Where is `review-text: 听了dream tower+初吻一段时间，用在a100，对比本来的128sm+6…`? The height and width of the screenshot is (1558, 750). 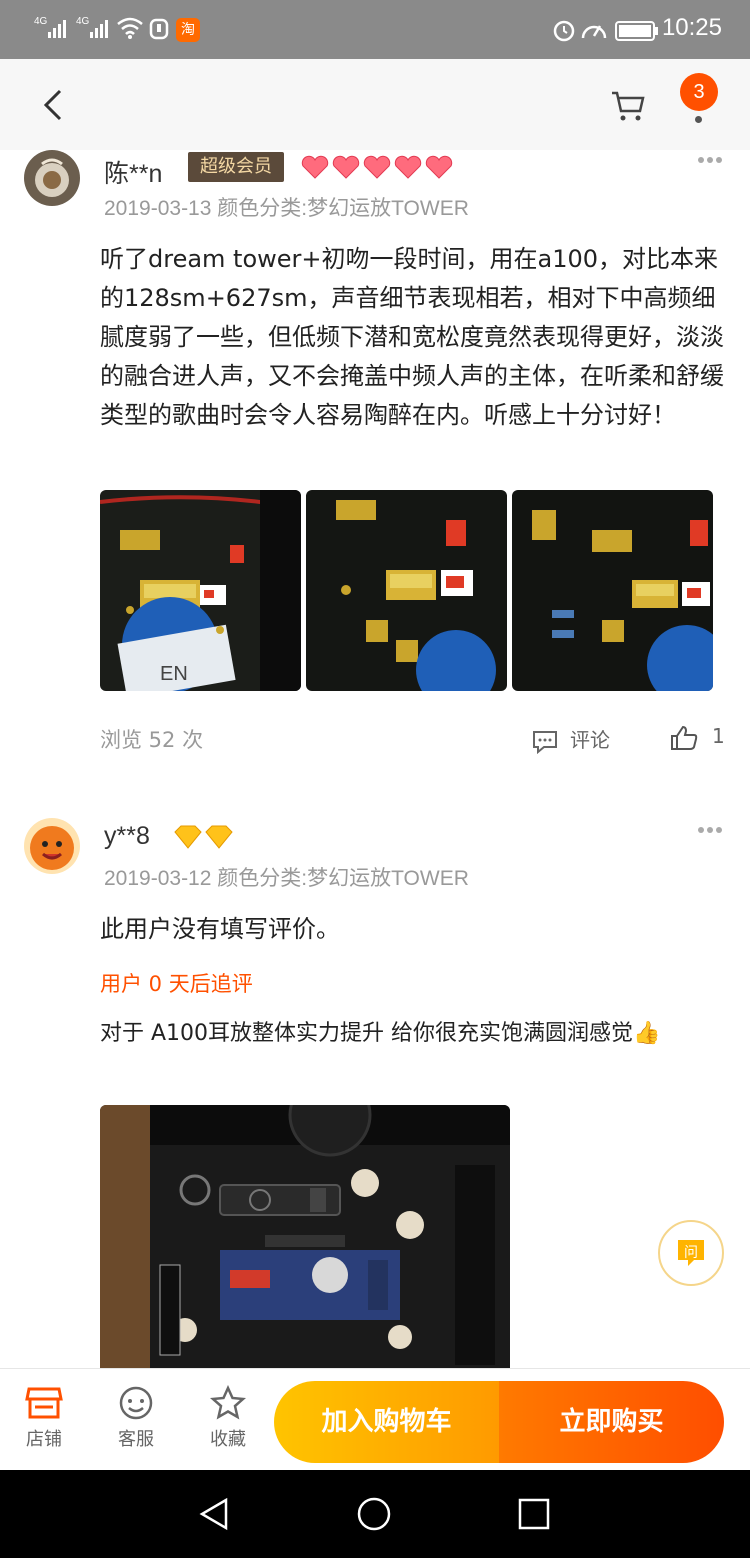 review-text: 听了dream tower+初吻一段时间，用在a100，对比本来的128sm+6… is located at coordinates (412, 337).